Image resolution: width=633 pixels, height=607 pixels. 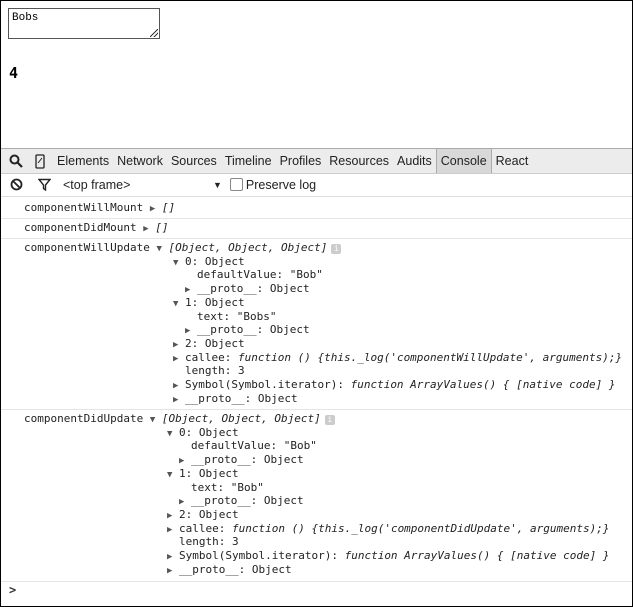 What do you see at coordinates (40, 161) in the screenshot?
I see `device-mode-icon` at bounding box center [40, 161].